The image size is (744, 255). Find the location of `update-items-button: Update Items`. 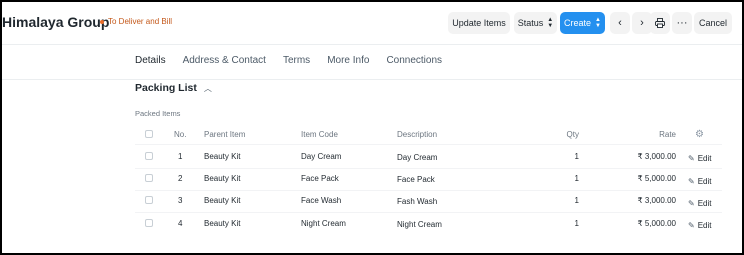

update-items-button: Update Items is located at coordinates (479, 23).